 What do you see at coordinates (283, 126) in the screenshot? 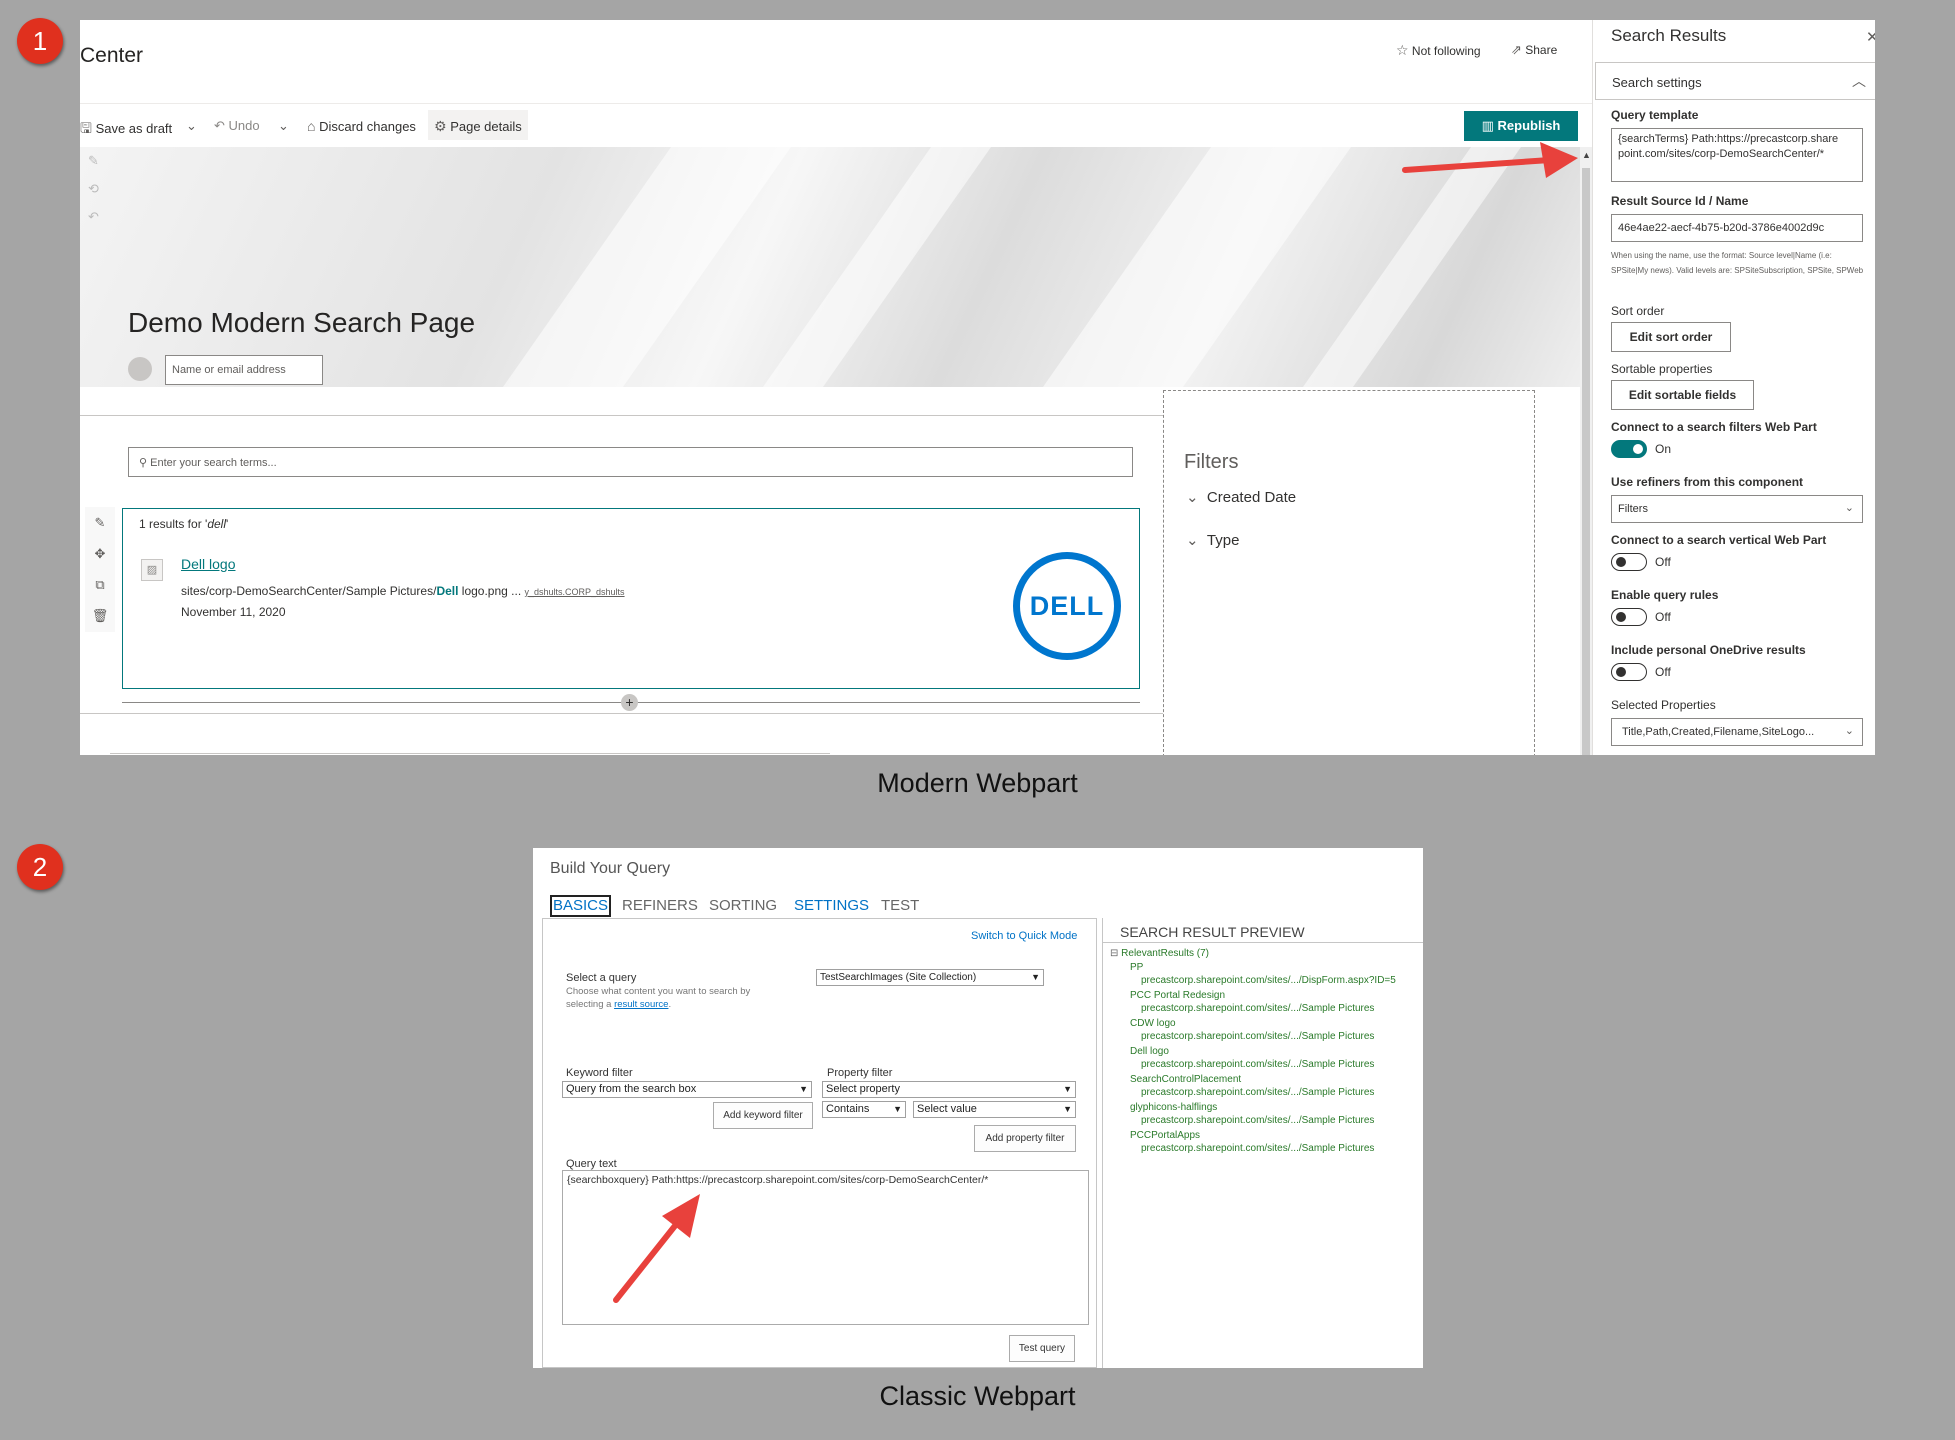
I see `undo-dropdown-chevron-icon: ⌄` at bounding box center [283, 126].